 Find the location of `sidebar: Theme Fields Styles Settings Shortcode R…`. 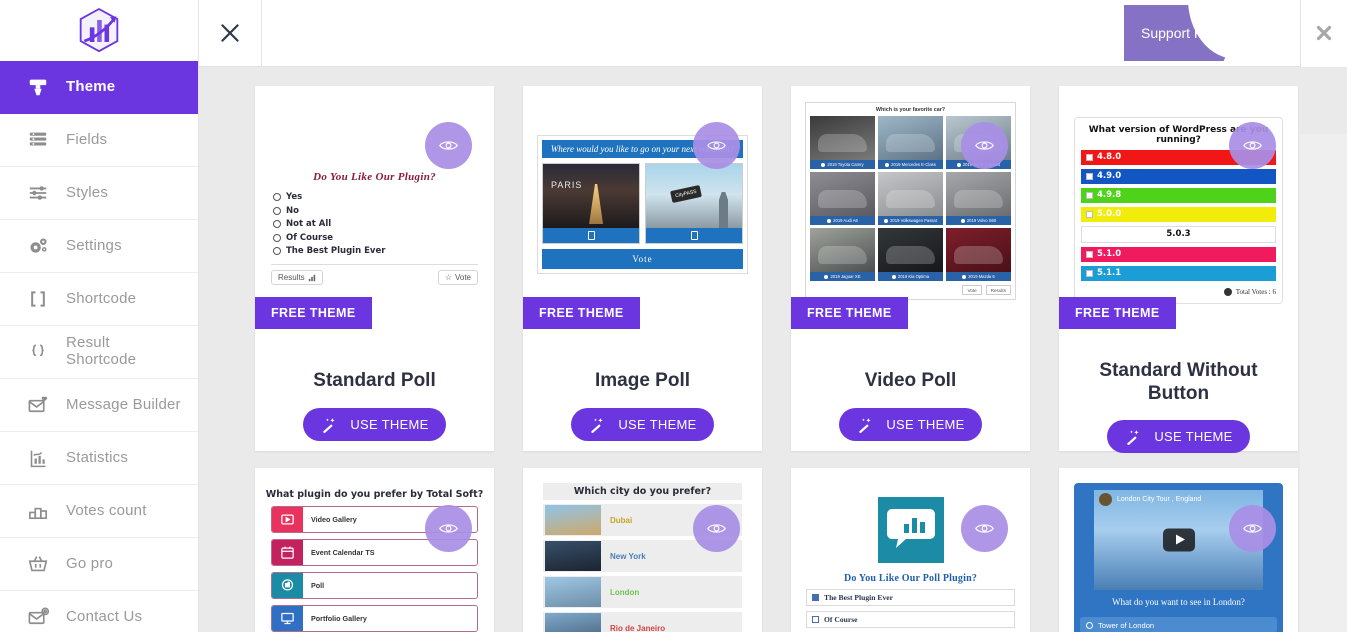

sidebar: Theme Fields Styles Settings Shortcode R… is located at coordinates (99, 316).